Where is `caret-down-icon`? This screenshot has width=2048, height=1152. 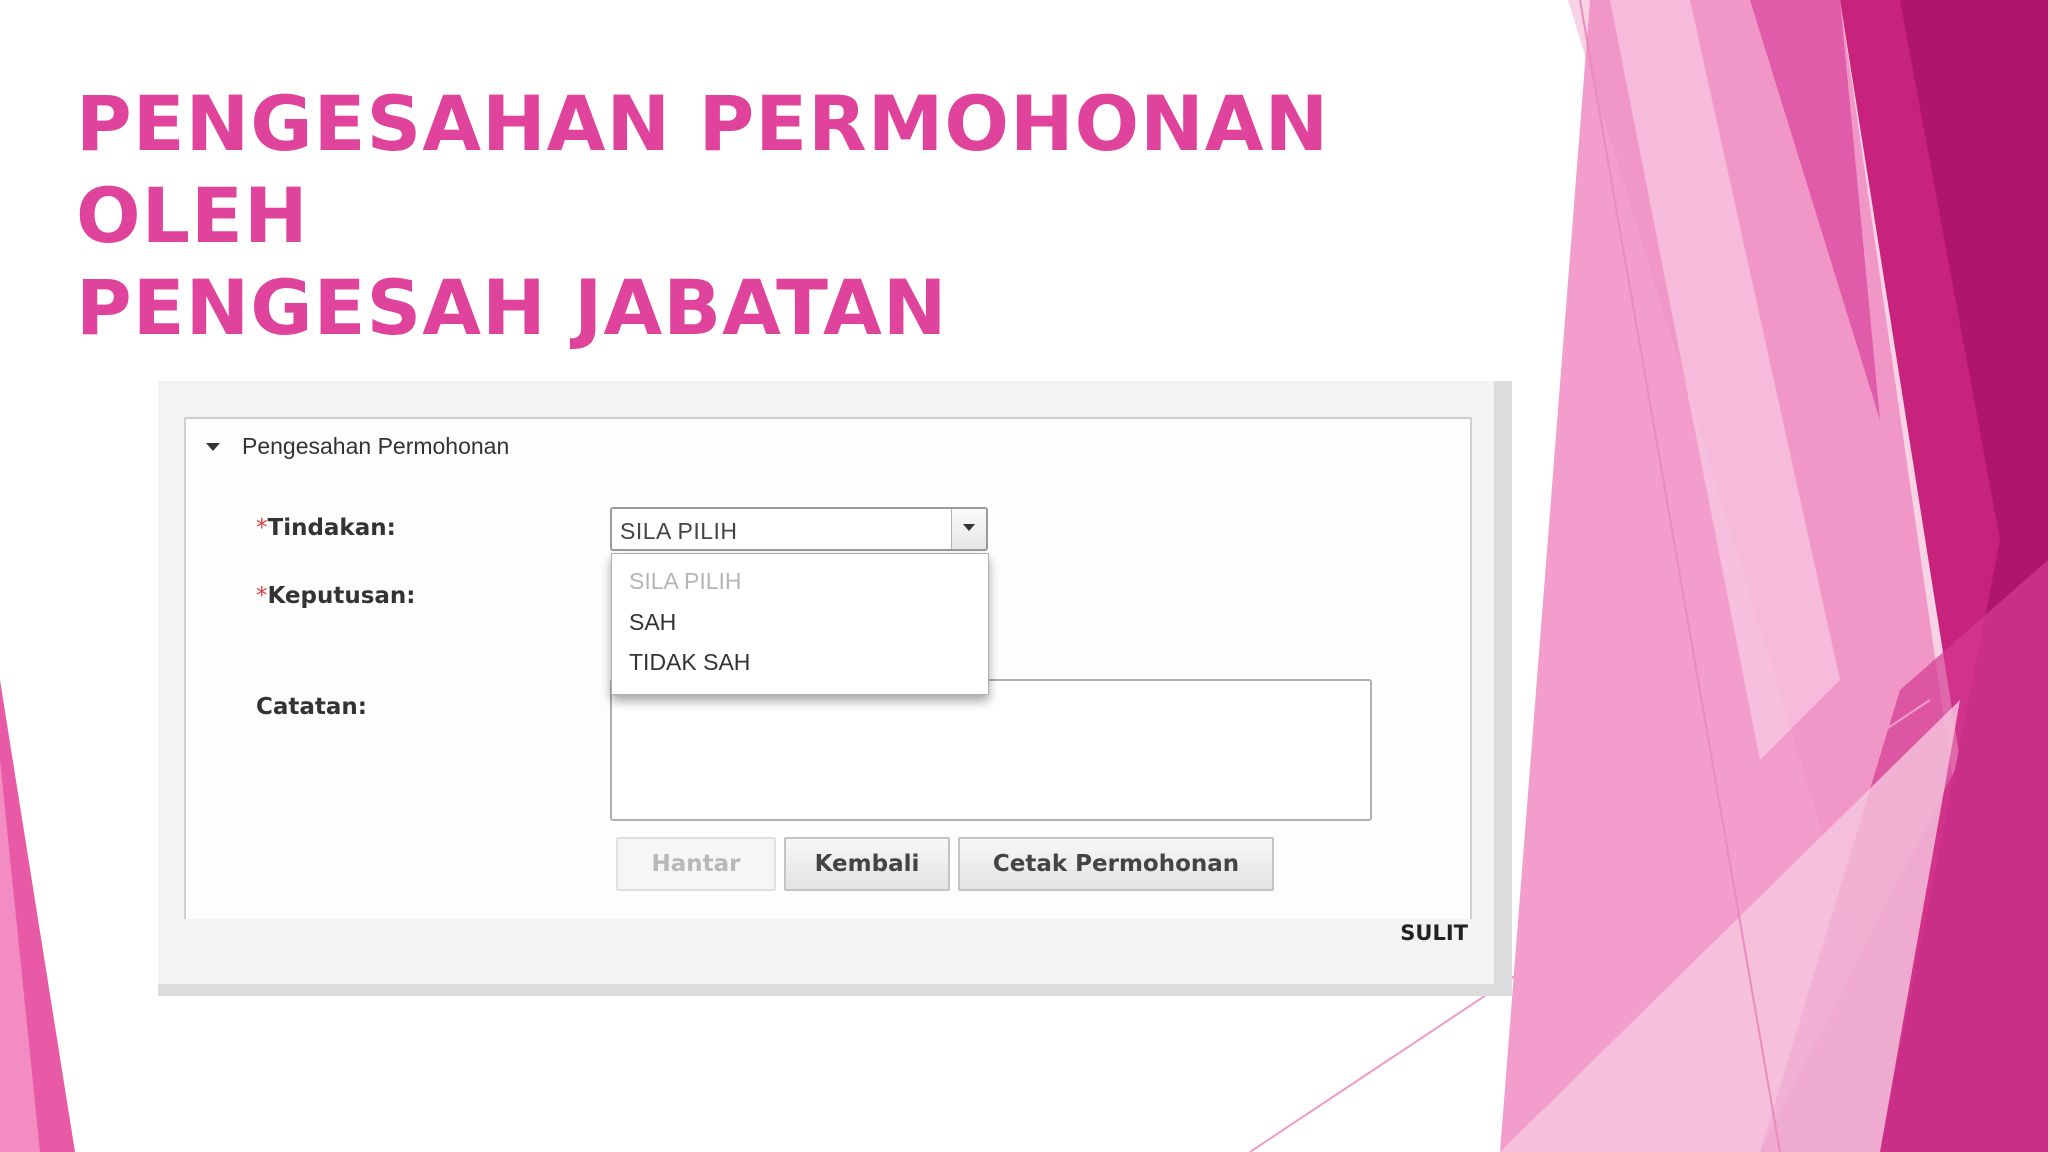 caret-down-icon is located at coordinates (213, 447).